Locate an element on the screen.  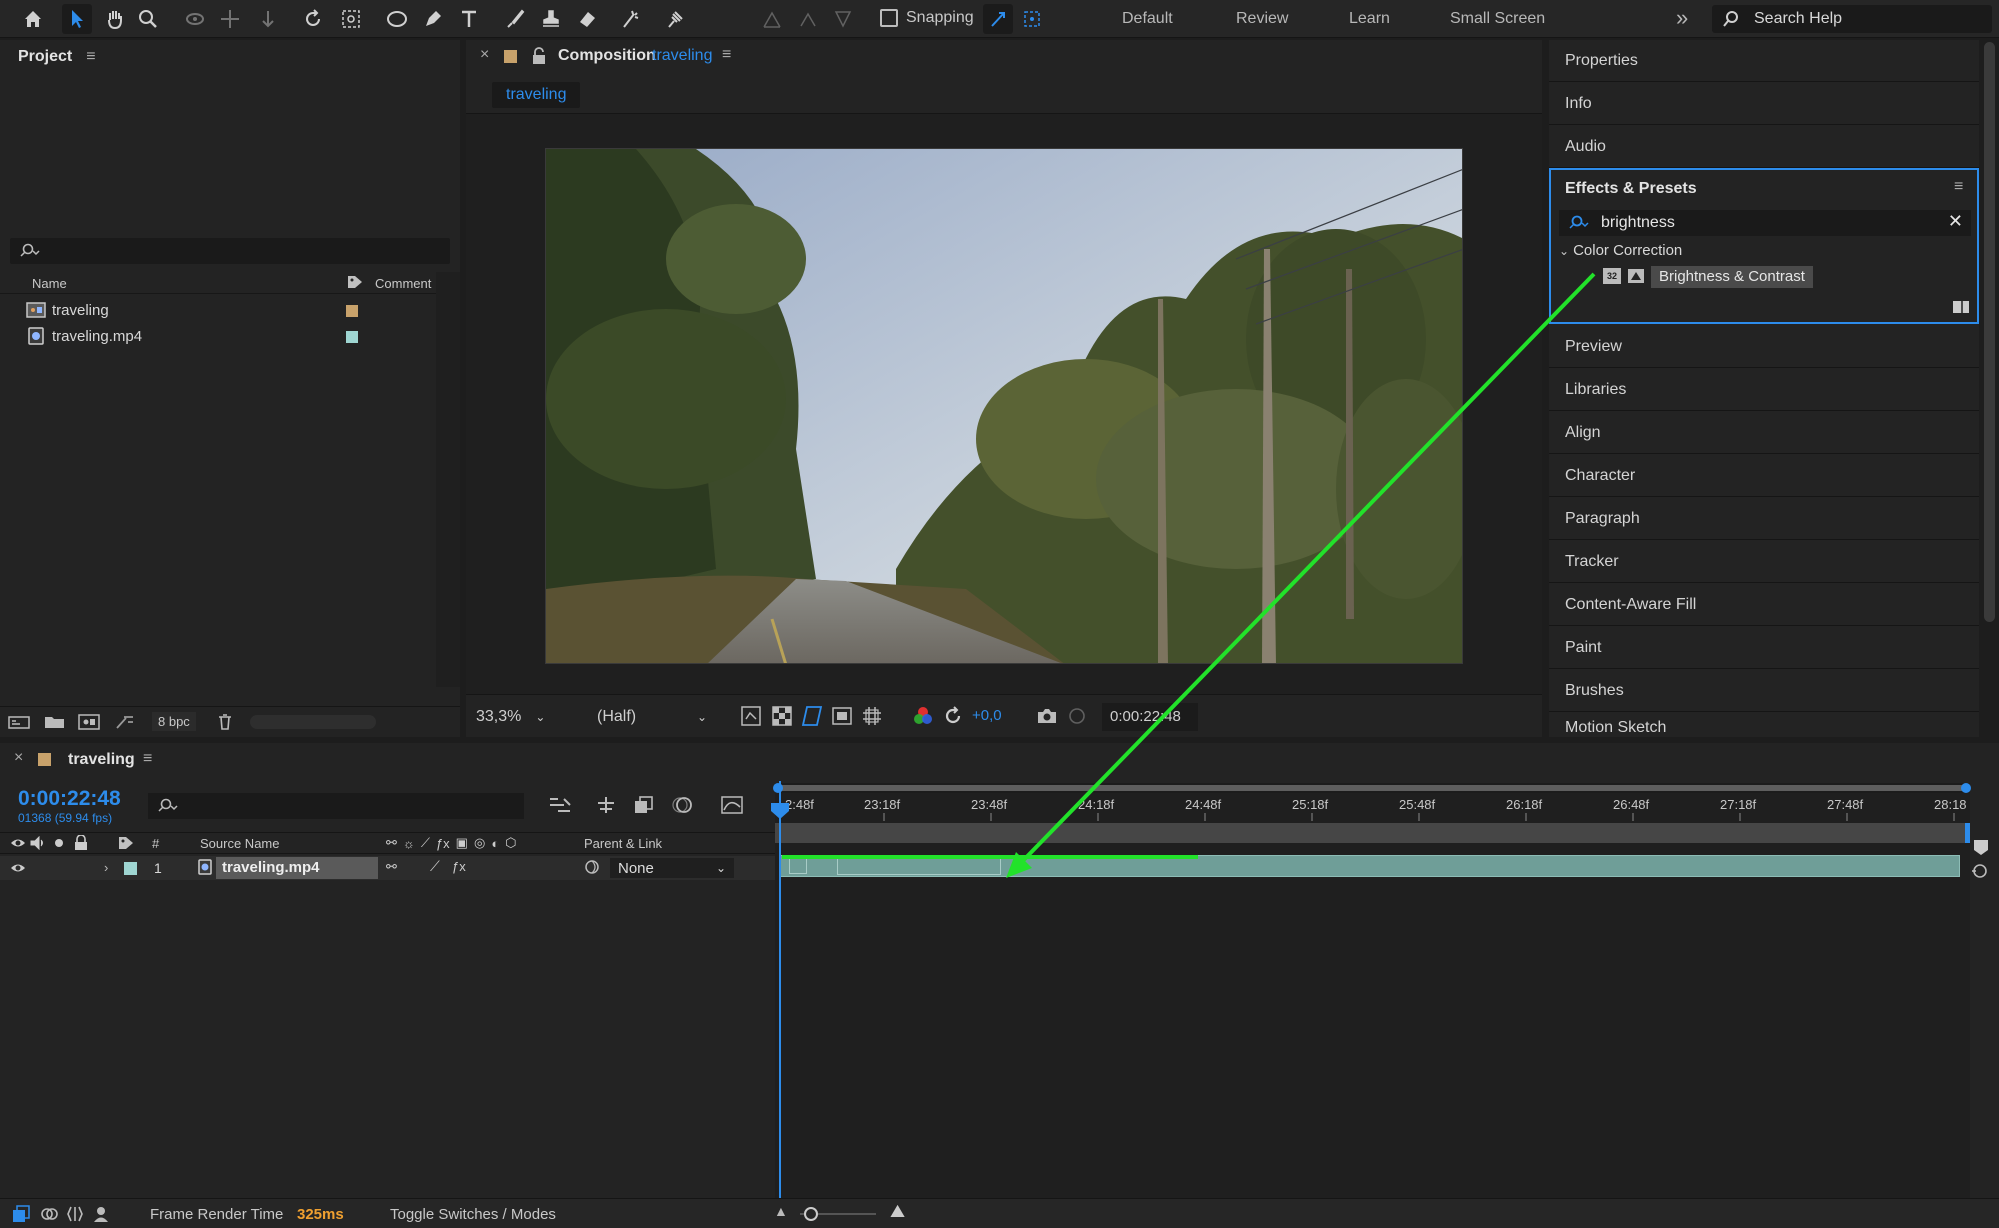
layer-number-header: # is located at coordinates (155, 843).